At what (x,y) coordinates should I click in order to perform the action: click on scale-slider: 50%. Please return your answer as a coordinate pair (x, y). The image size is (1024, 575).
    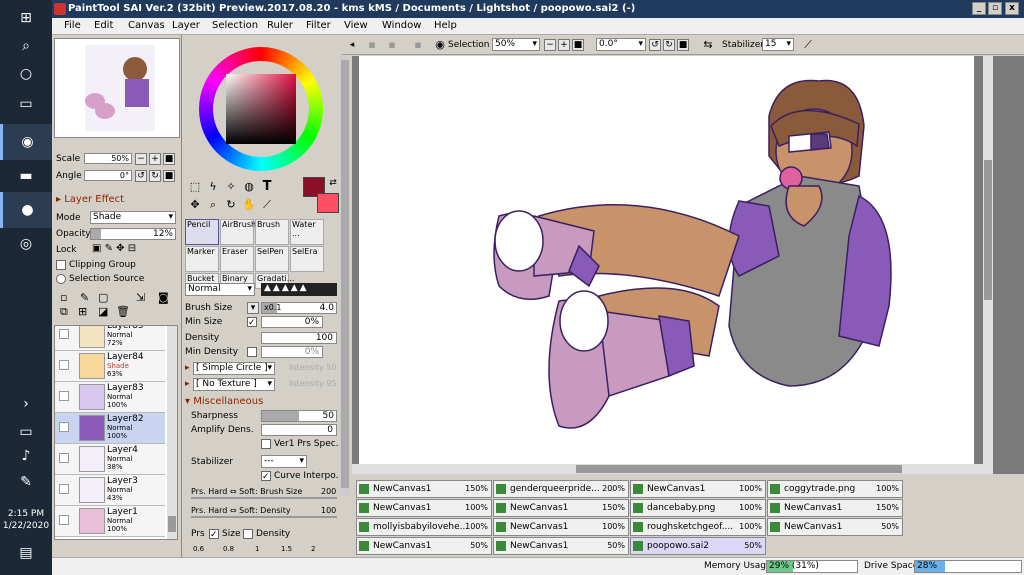
    Looking at the image, I should click on (108, 158).